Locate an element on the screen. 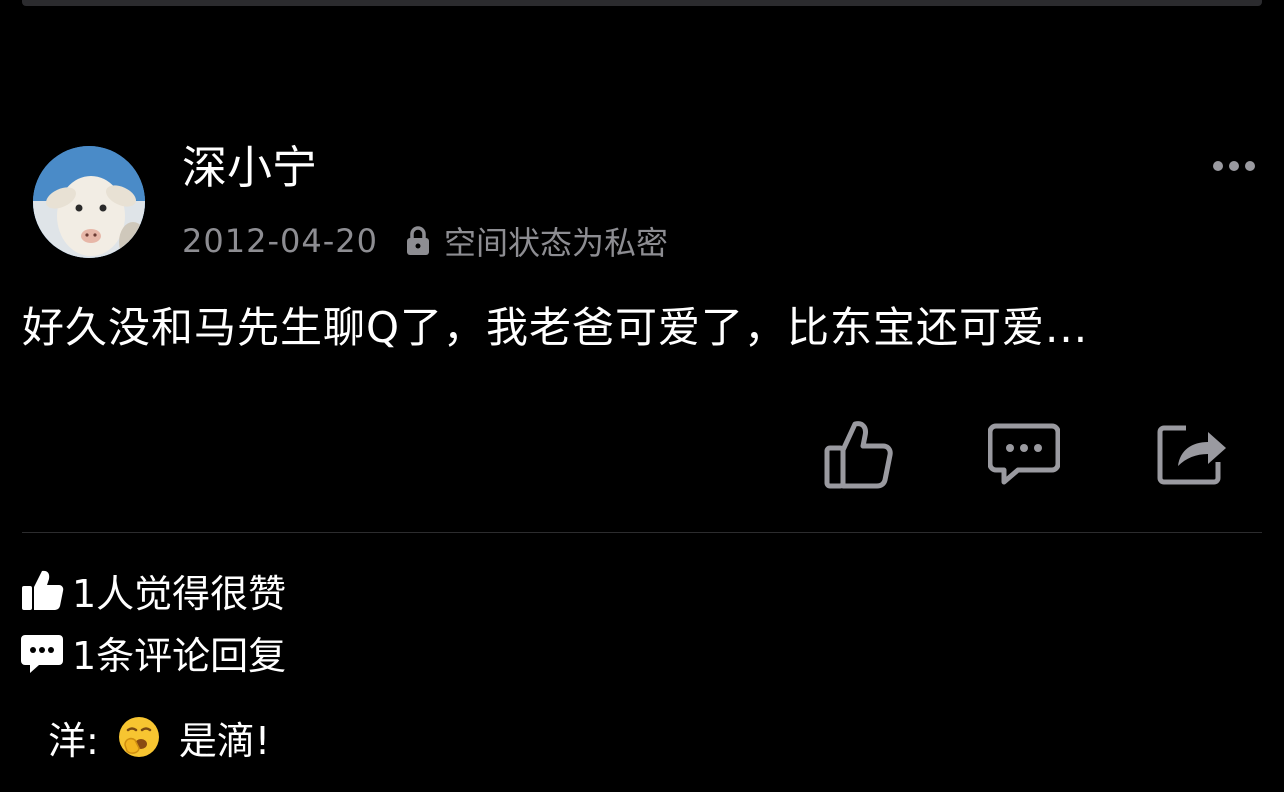  top-bar is located at coordinates (642, 3).